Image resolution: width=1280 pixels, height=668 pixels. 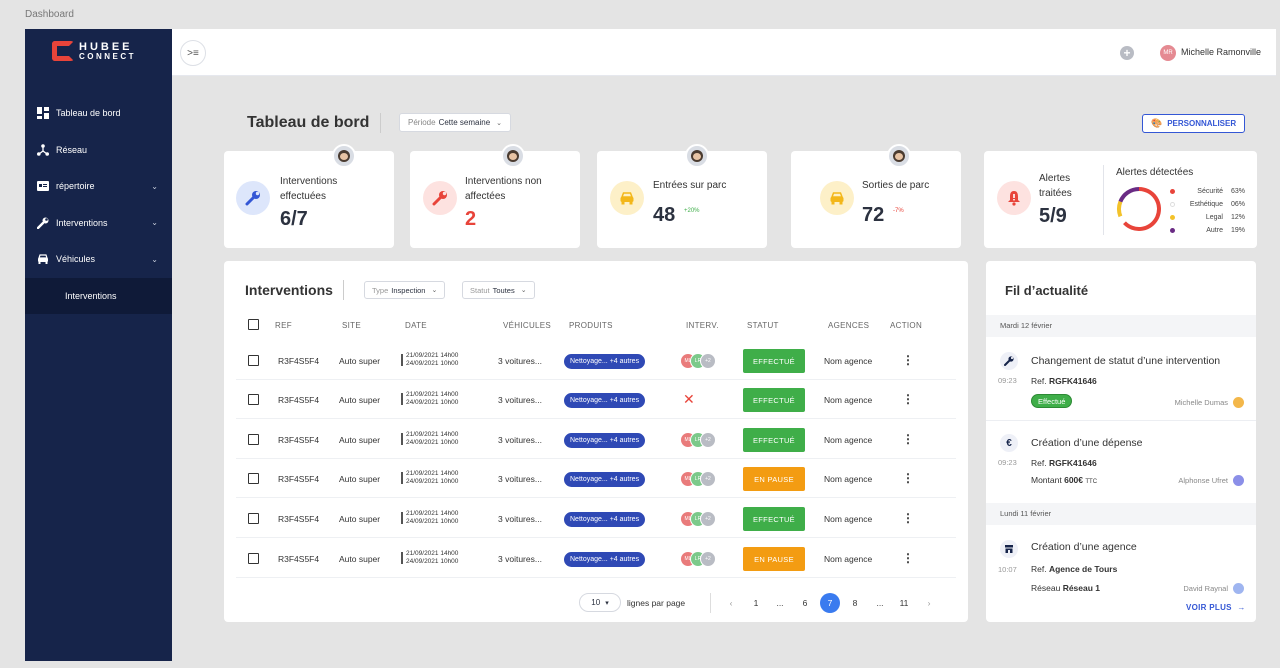 I want to click on next-page-button: ›, so click(x=929, y=603).